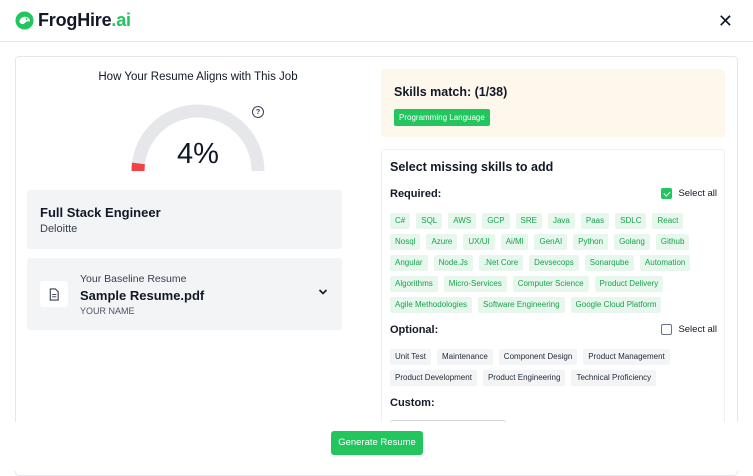  What do you see at coordinates (100, 212) in the screenshot?
I see `job-title: Full Stack Engineer` at bounding box center [100, 212].